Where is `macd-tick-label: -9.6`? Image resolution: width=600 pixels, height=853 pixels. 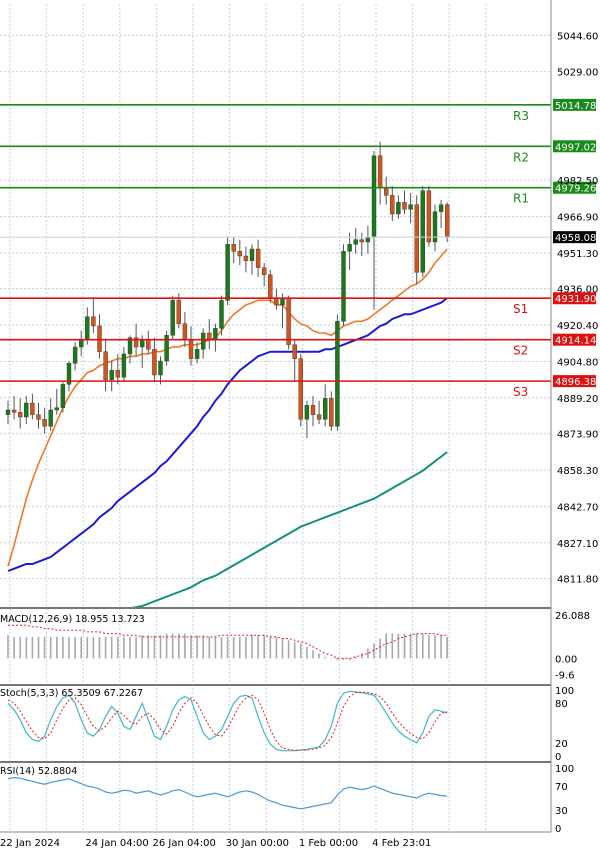 macd-tick-label: -9.6 is located at coordinates (565, 675).